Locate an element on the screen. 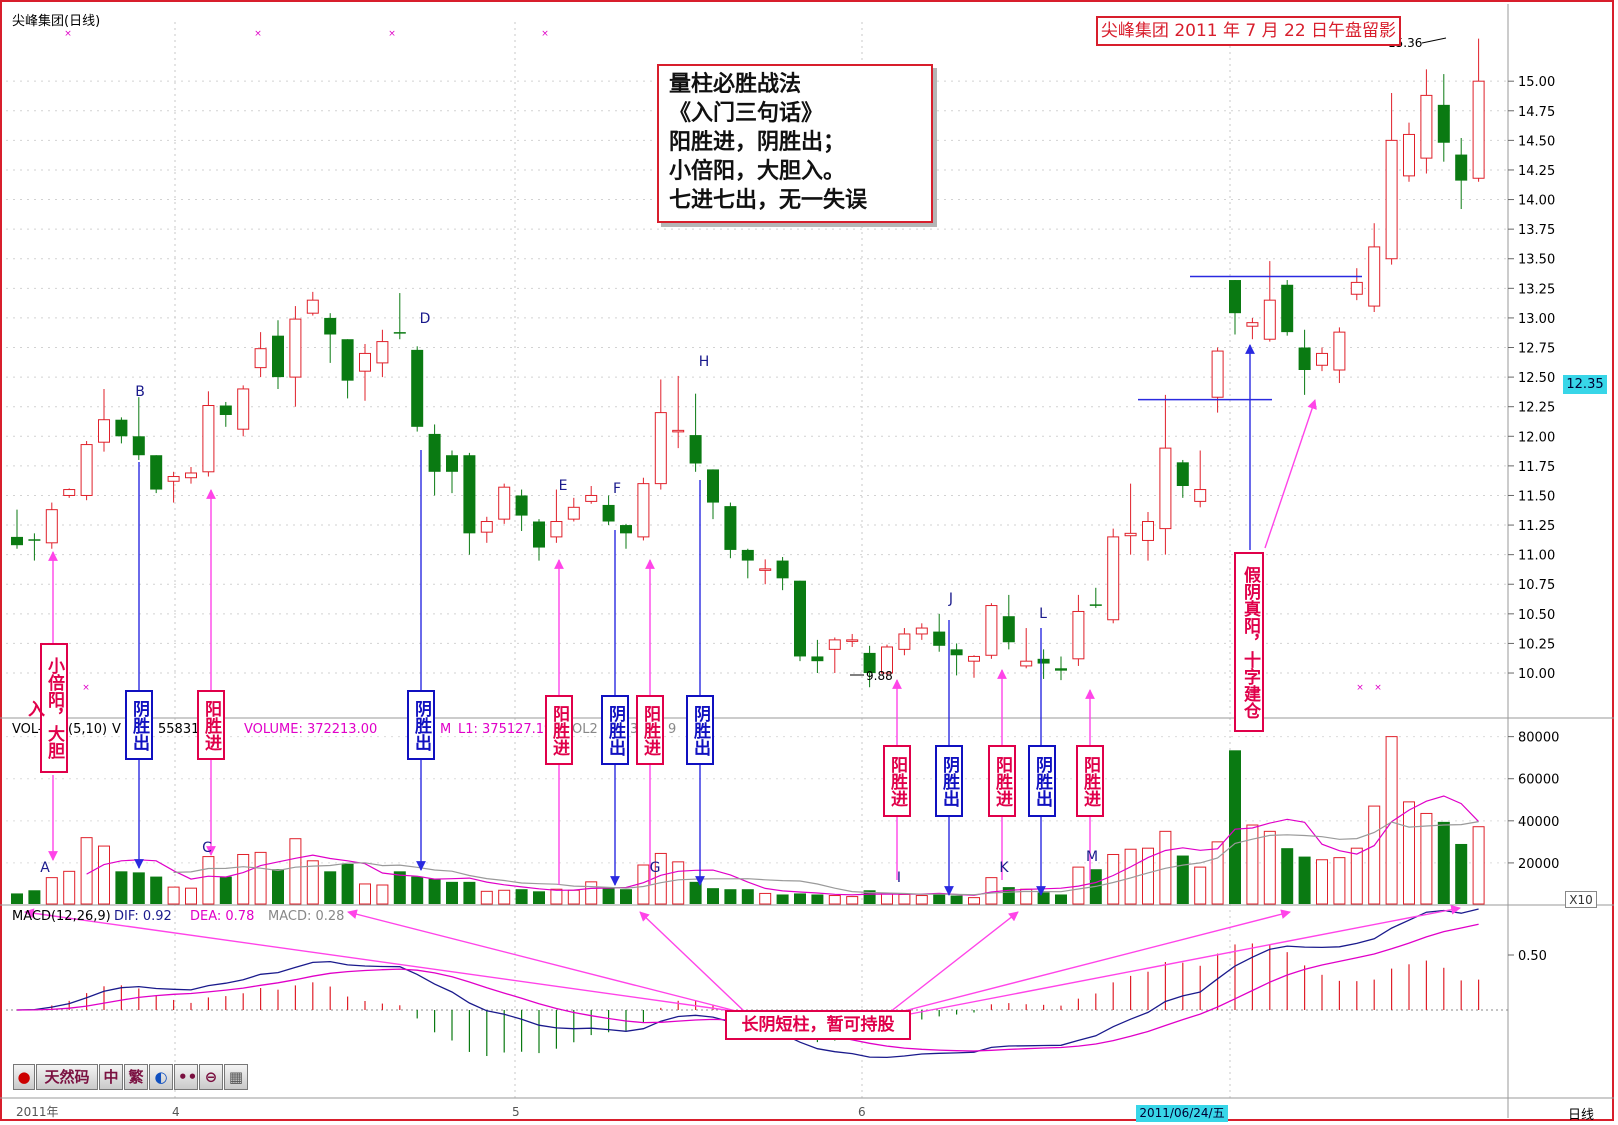 The height and width of the screenshot is (1125, 1618). point-label: J is located at coordinates (950, 599).